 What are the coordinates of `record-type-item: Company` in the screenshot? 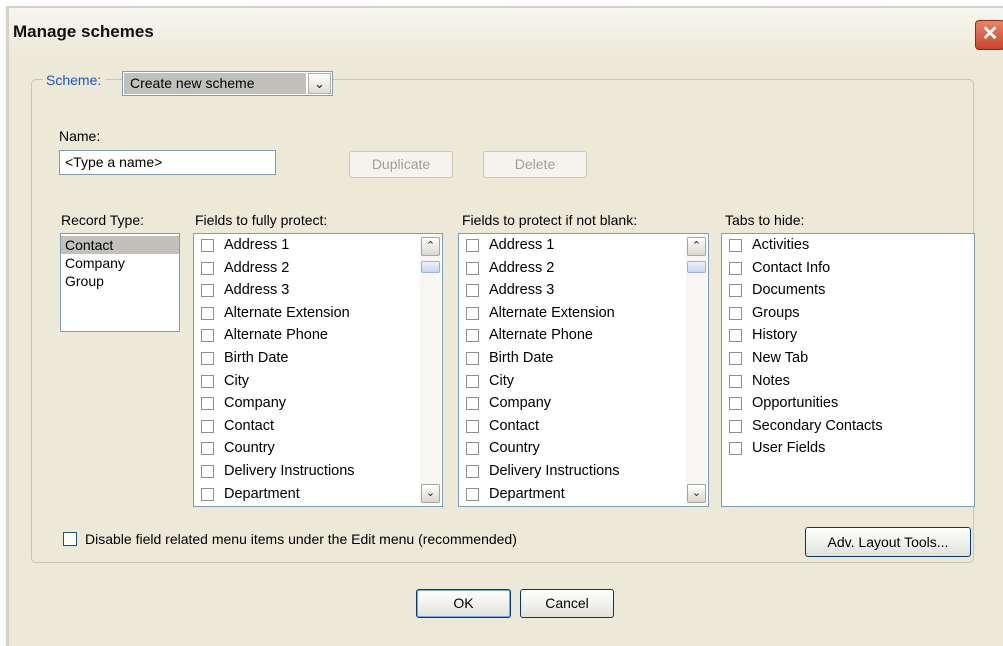 It's located at (120, 263).